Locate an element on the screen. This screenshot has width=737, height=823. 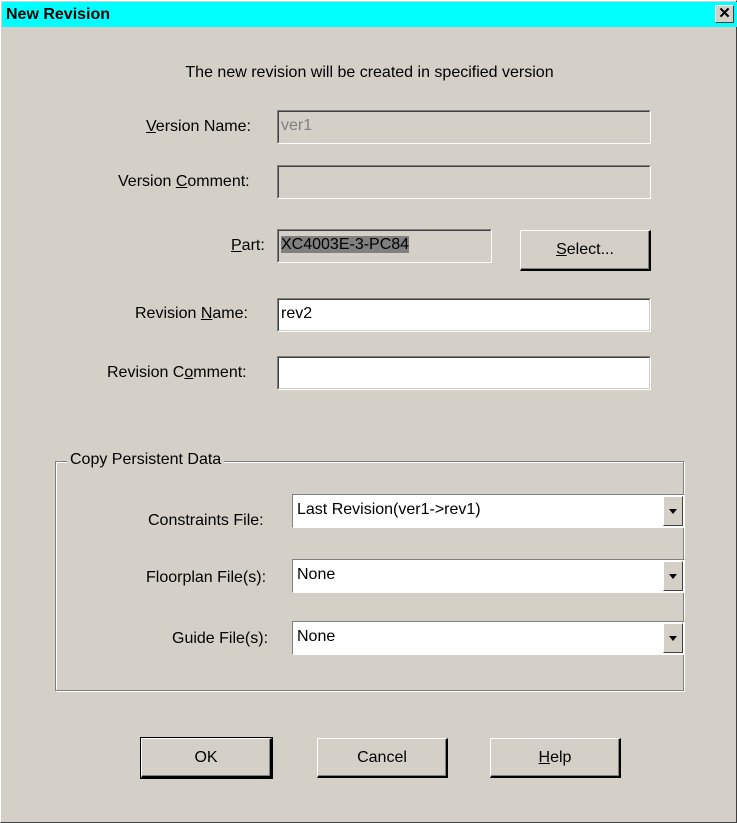
cancel-button: Cancel is located at coordinates (382, 758).